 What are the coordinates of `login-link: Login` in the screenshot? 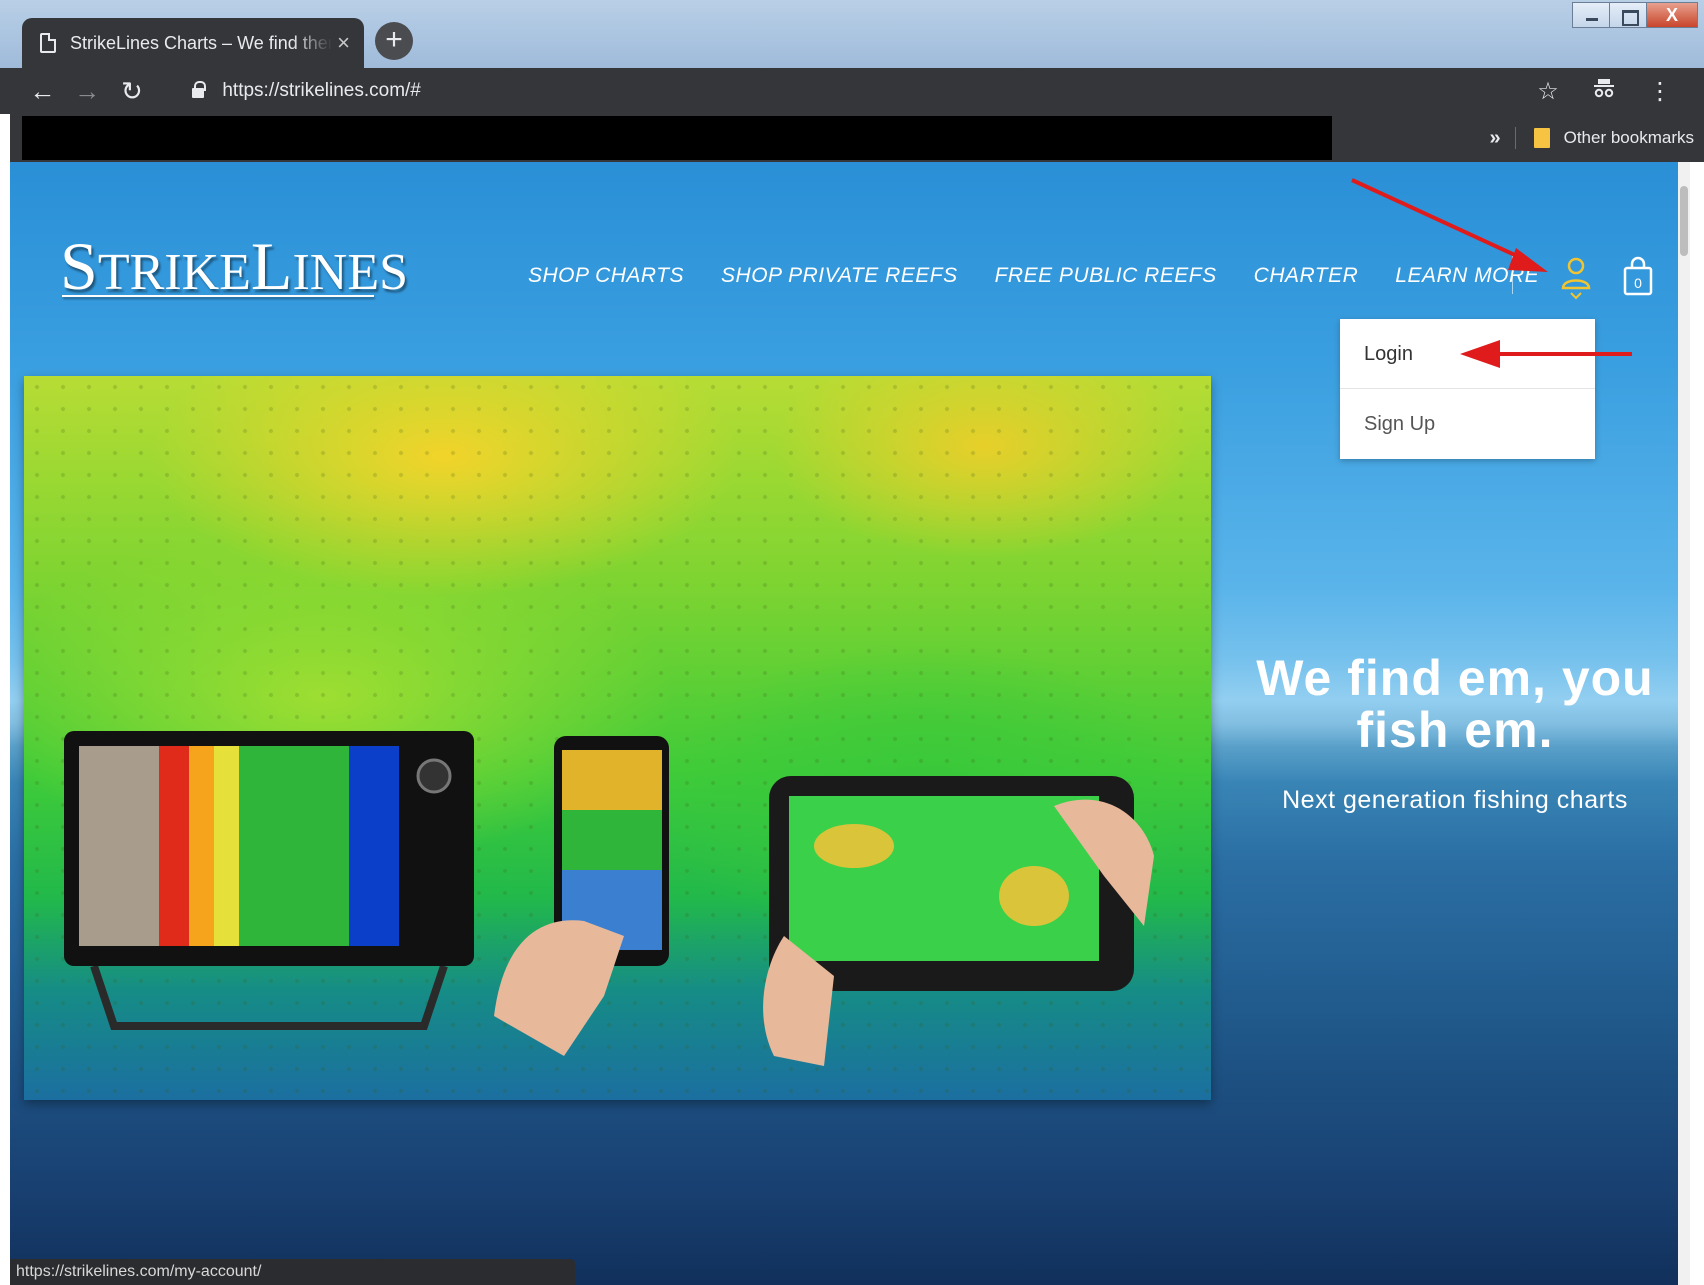 It's located at (1467, 354).